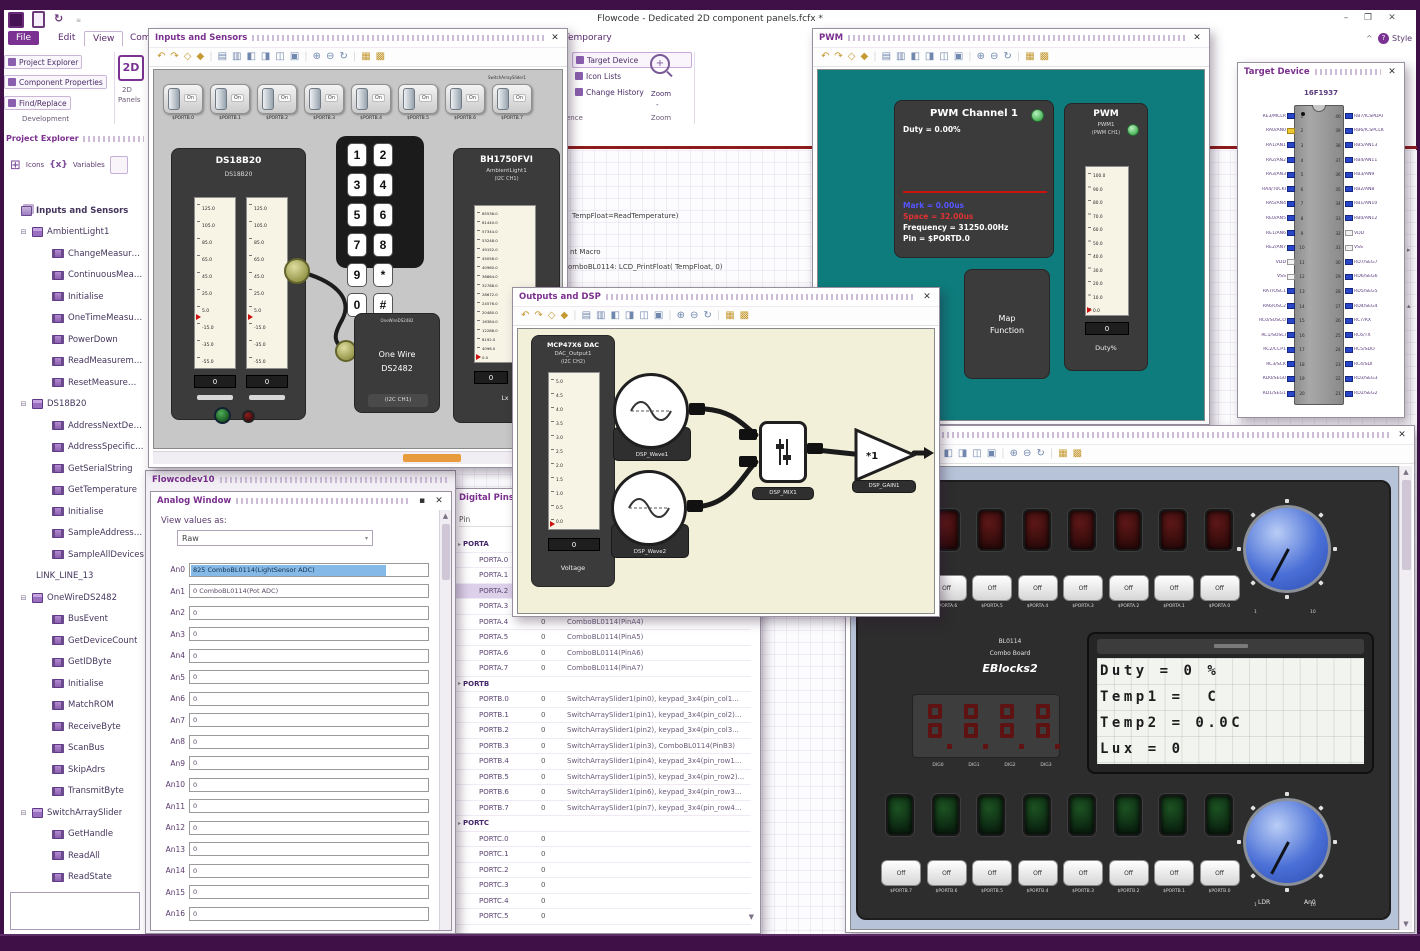 This screenshot has height=951, width=1420. Describe the element at coordinates (1321, 72) in the screenshot. I see `window-titlebar: Target Device ✕` at that location.